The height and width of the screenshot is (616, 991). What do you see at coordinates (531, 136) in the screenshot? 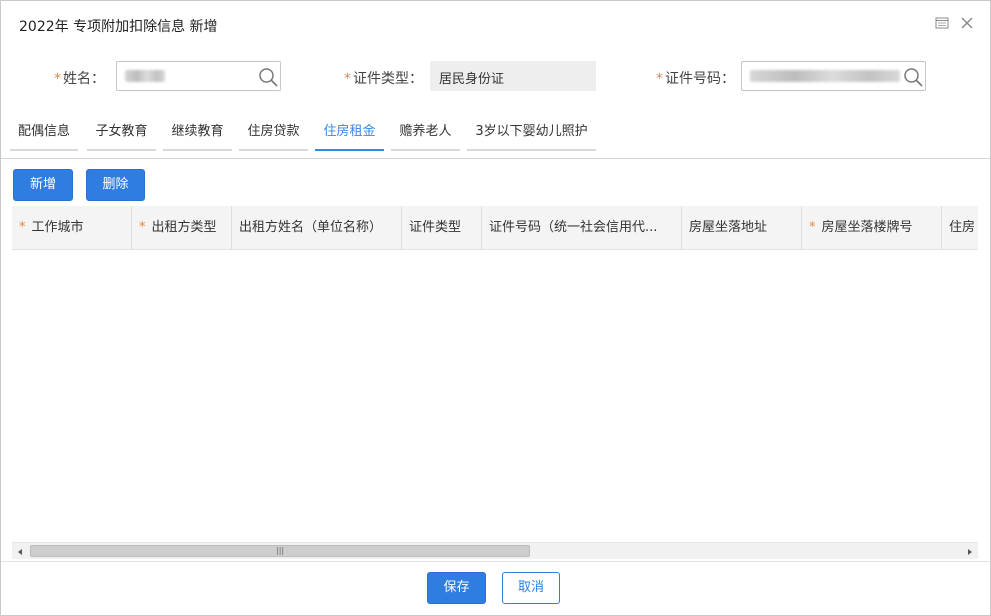
I see `tab-infant-care: 3岁以下婴幼儿照护` at bounding box center [531, 136].